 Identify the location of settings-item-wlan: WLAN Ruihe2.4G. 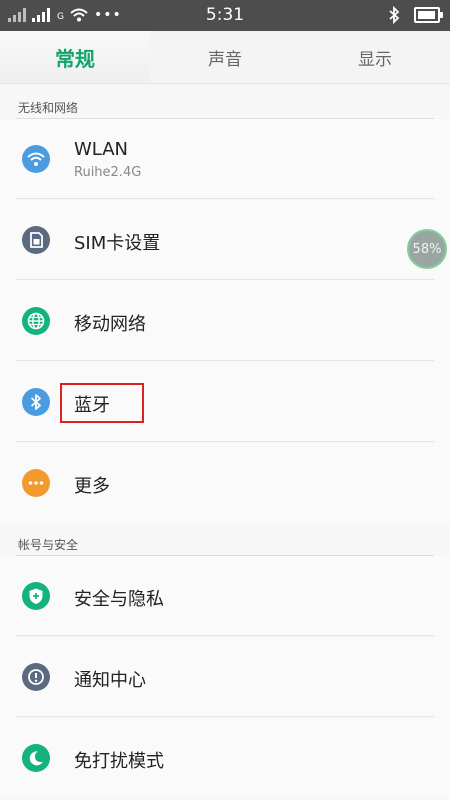
(225, 159).